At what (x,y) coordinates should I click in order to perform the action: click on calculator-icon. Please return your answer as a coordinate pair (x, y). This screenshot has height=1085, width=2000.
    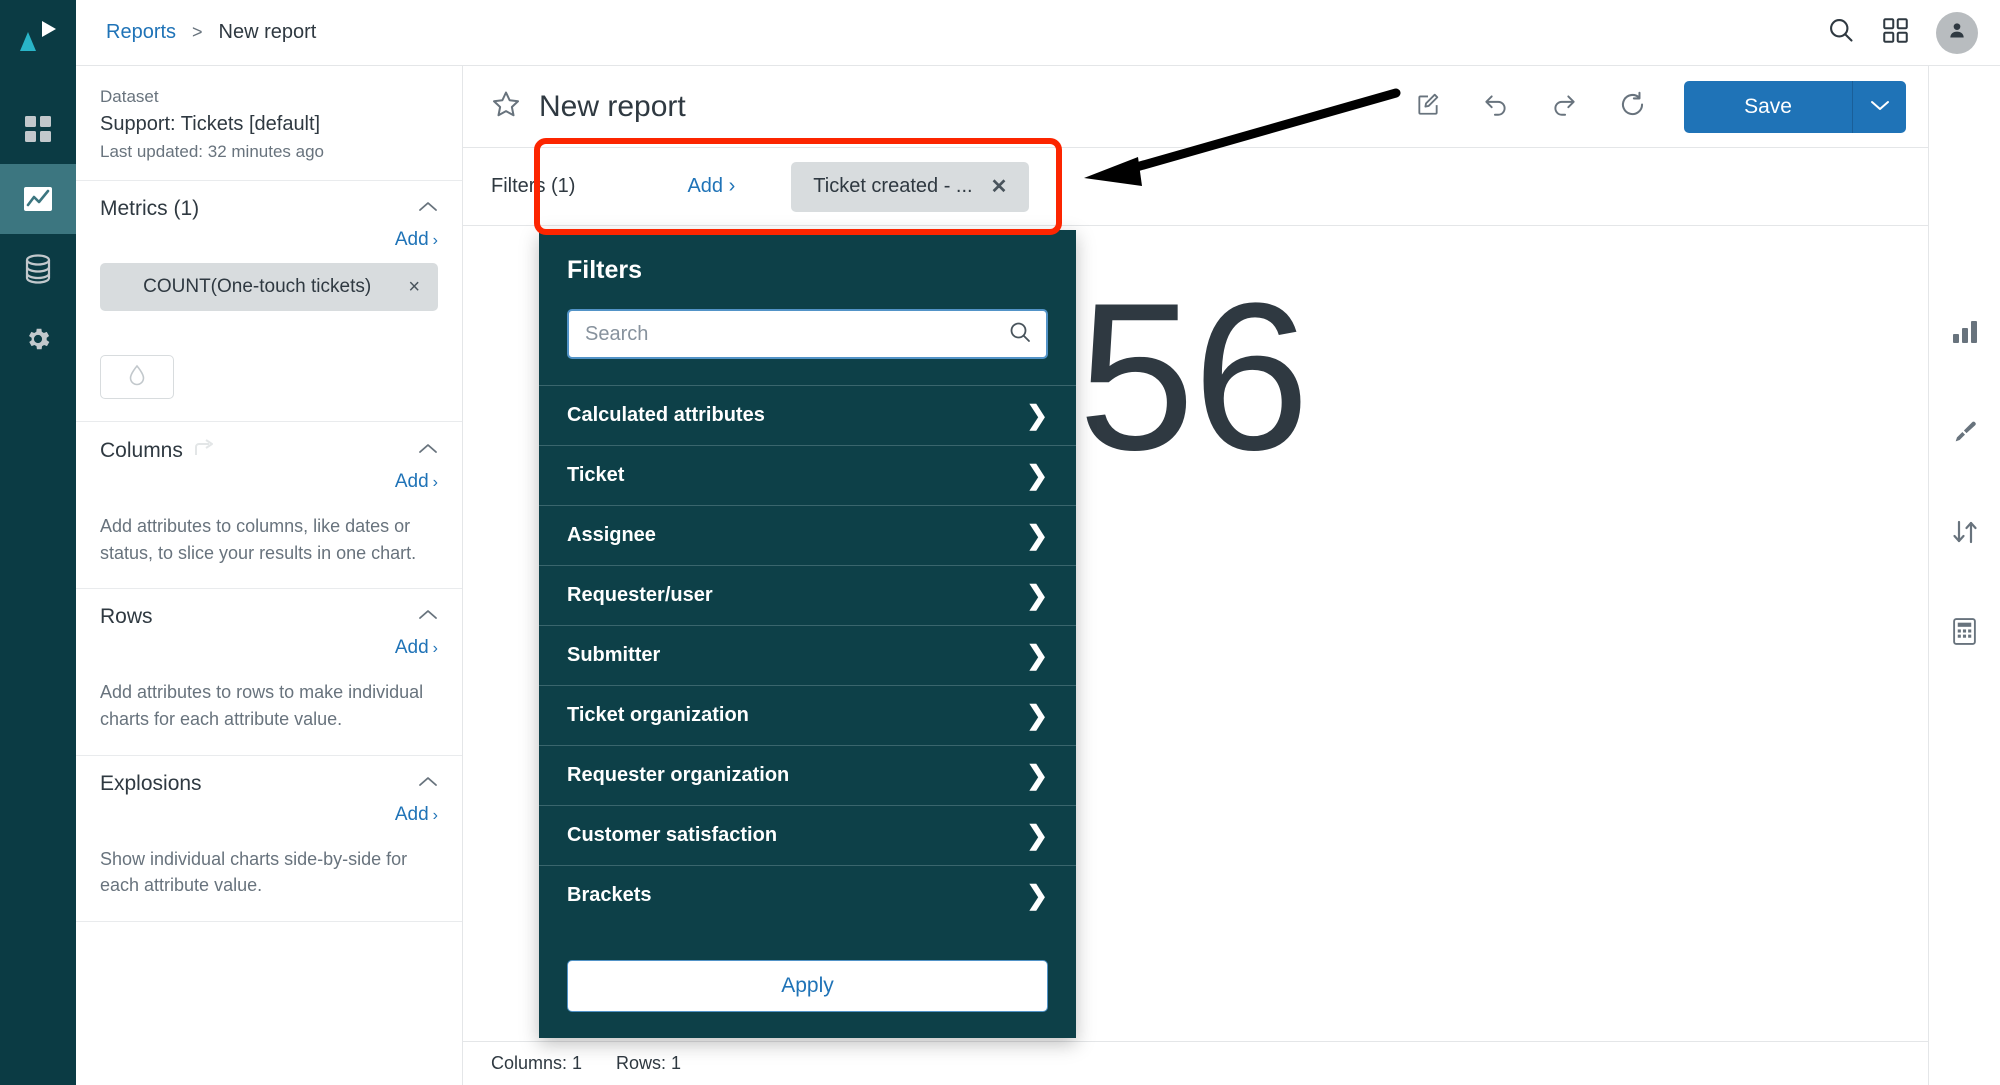
    Looking at the image, I should click on (1964, 634).